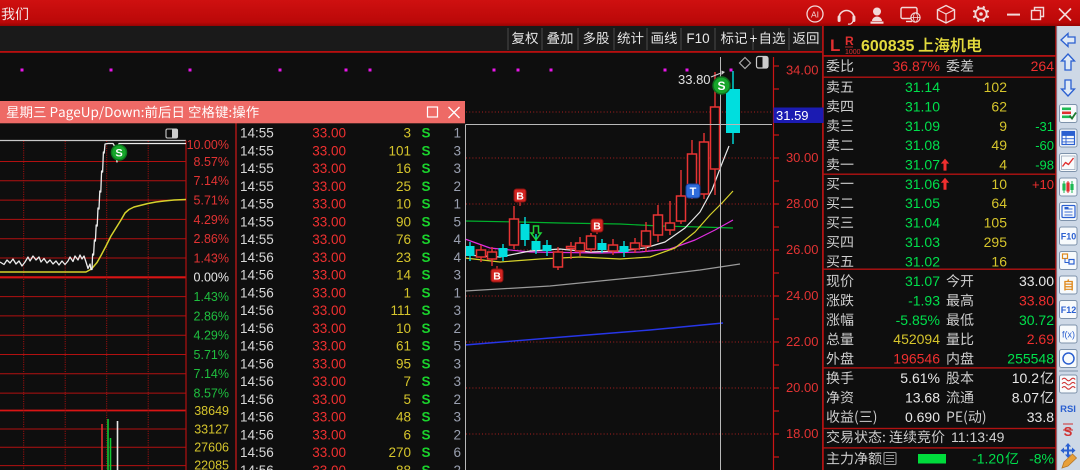  What do you see at coordinates (922, 223) in the screenshot?
I see `svg-text: 31.04` at bounding box center [922, 223].